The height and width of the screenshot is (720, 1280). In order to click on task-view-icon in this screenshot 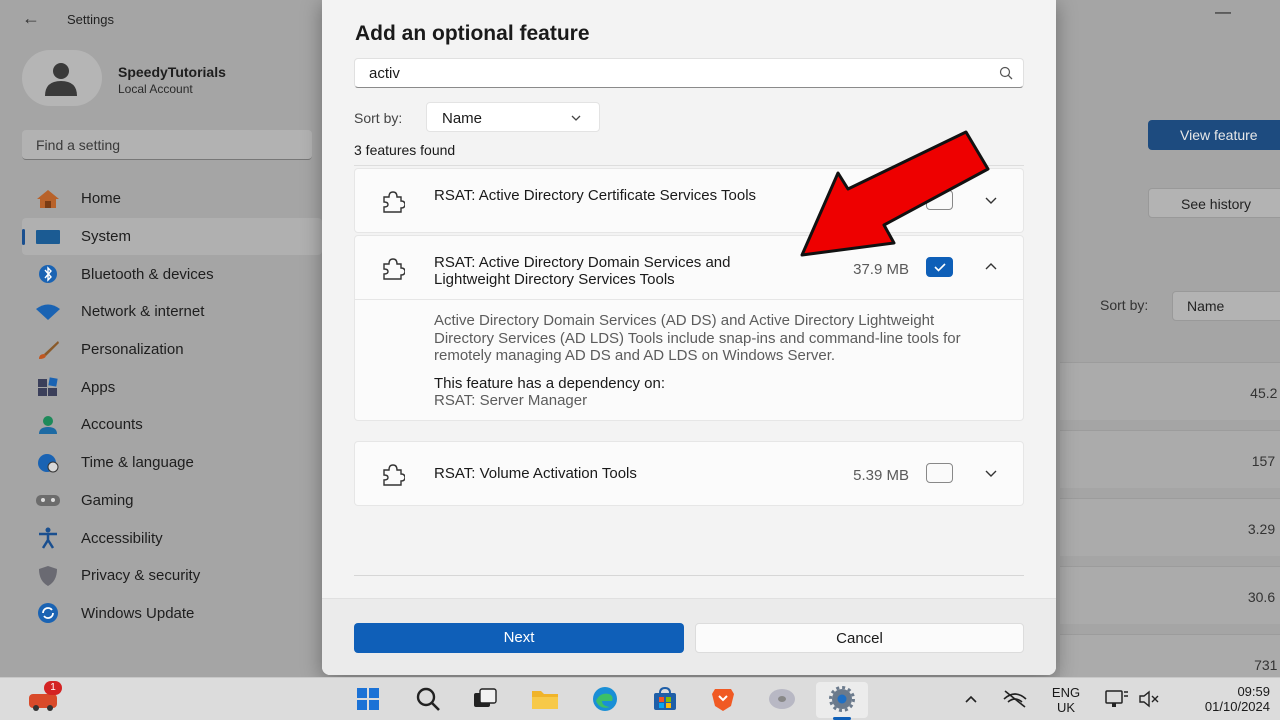, I will do `click(485, 699)`.